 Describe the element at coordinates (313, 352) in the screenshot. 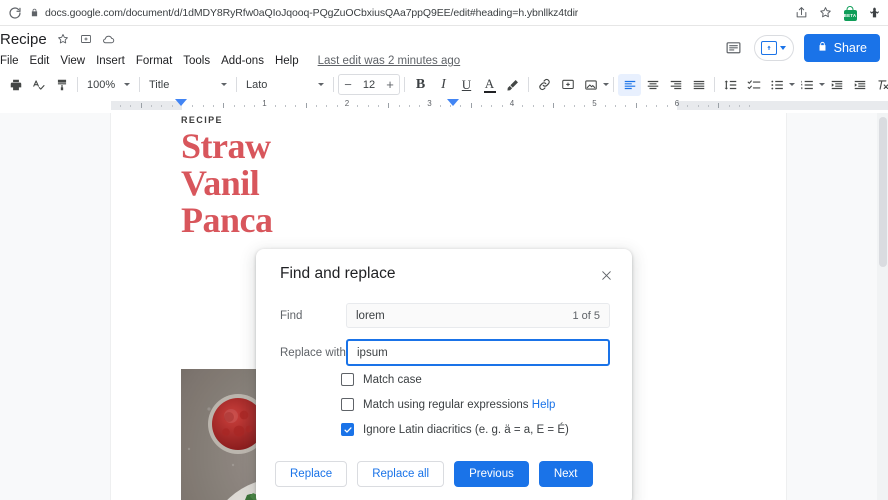

I see `replace-label: Replace with` at that location.